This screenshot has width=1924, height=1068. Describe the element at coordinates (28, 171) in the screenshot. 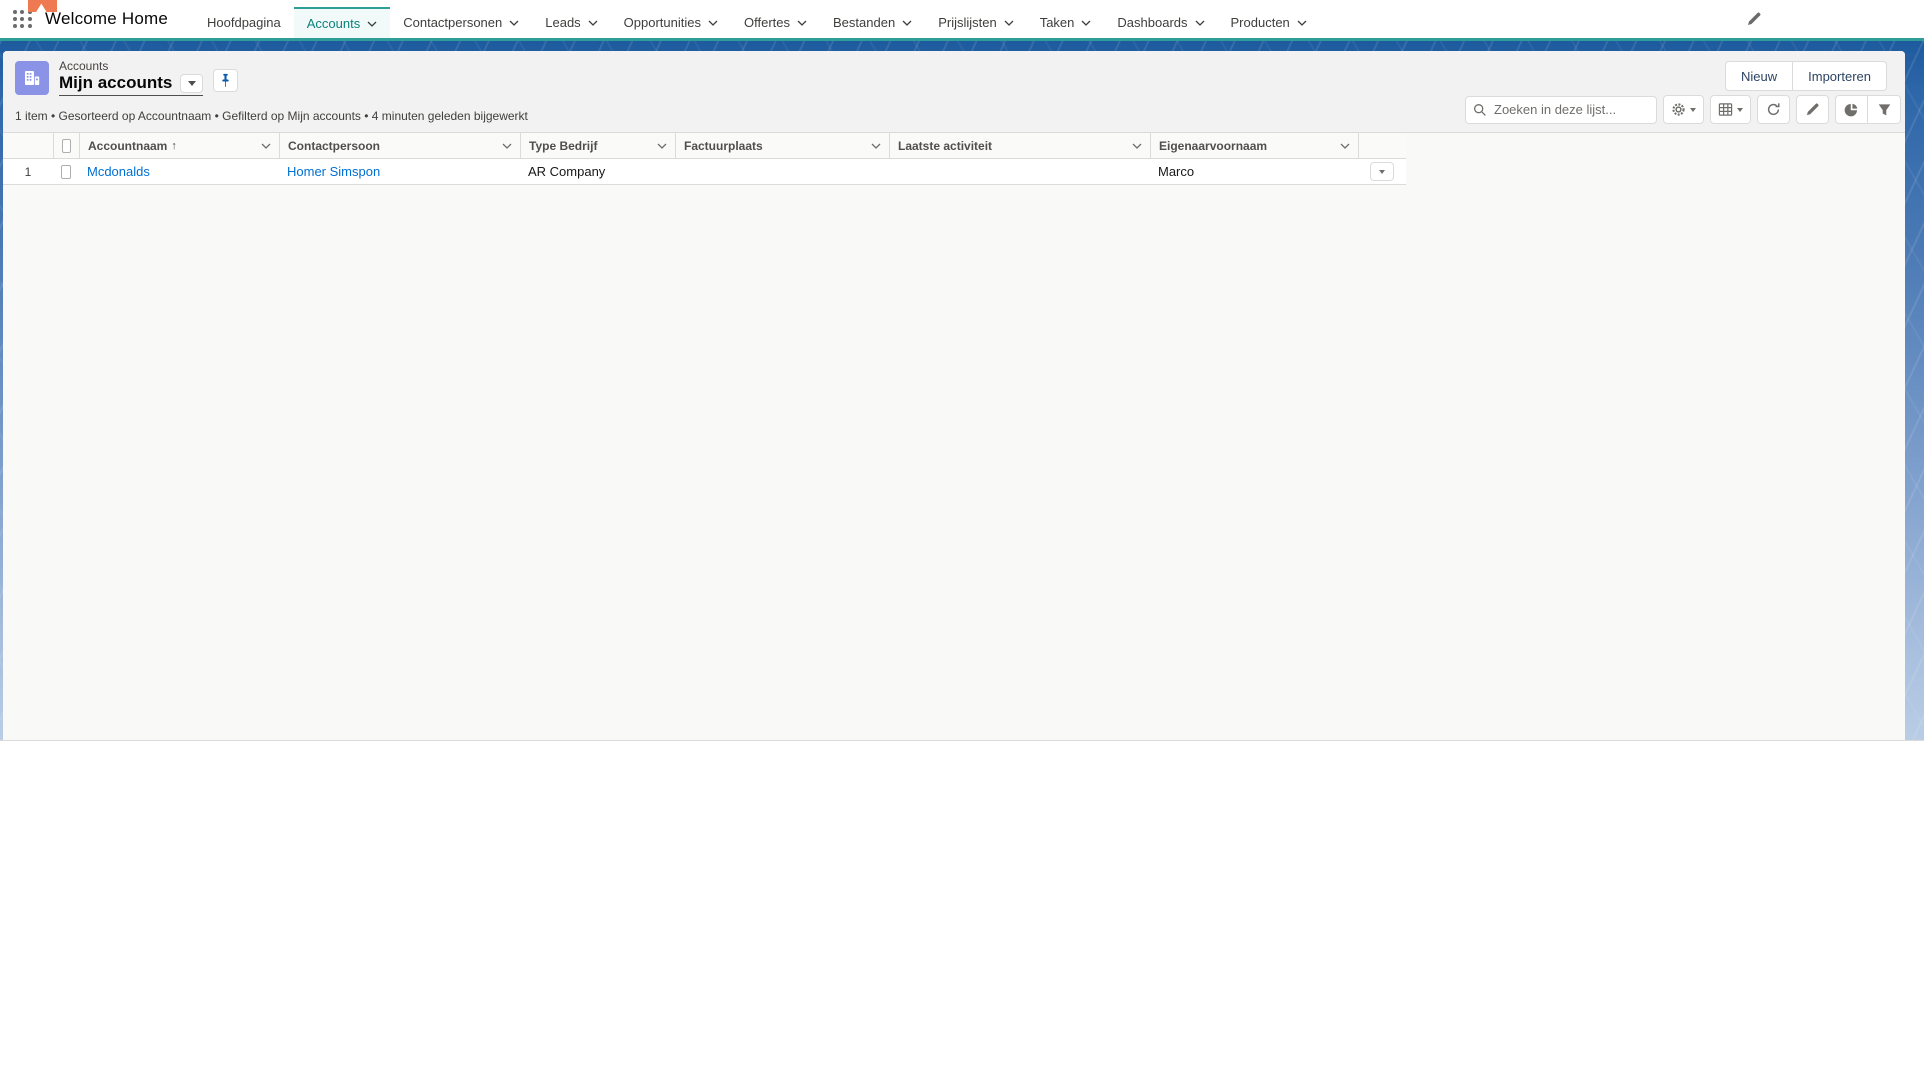

I see `row-number: 1` at that location.